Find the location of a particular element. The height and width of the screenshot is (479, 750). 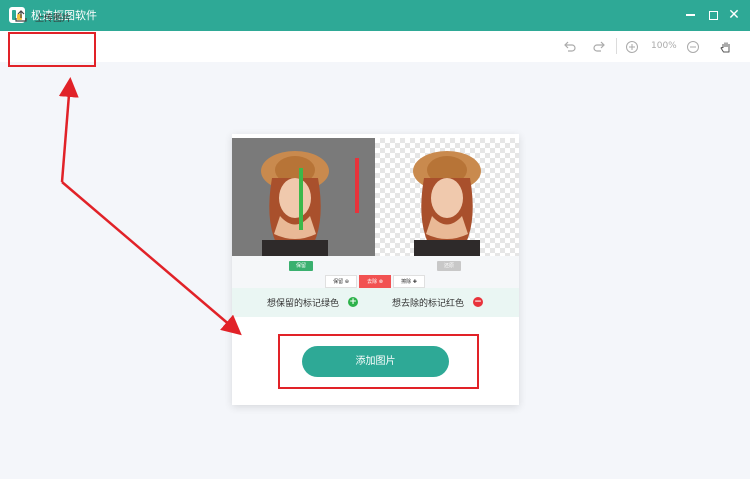

mode-remove-tab: 去除 ⊗ is located at coordinates (375, 281).